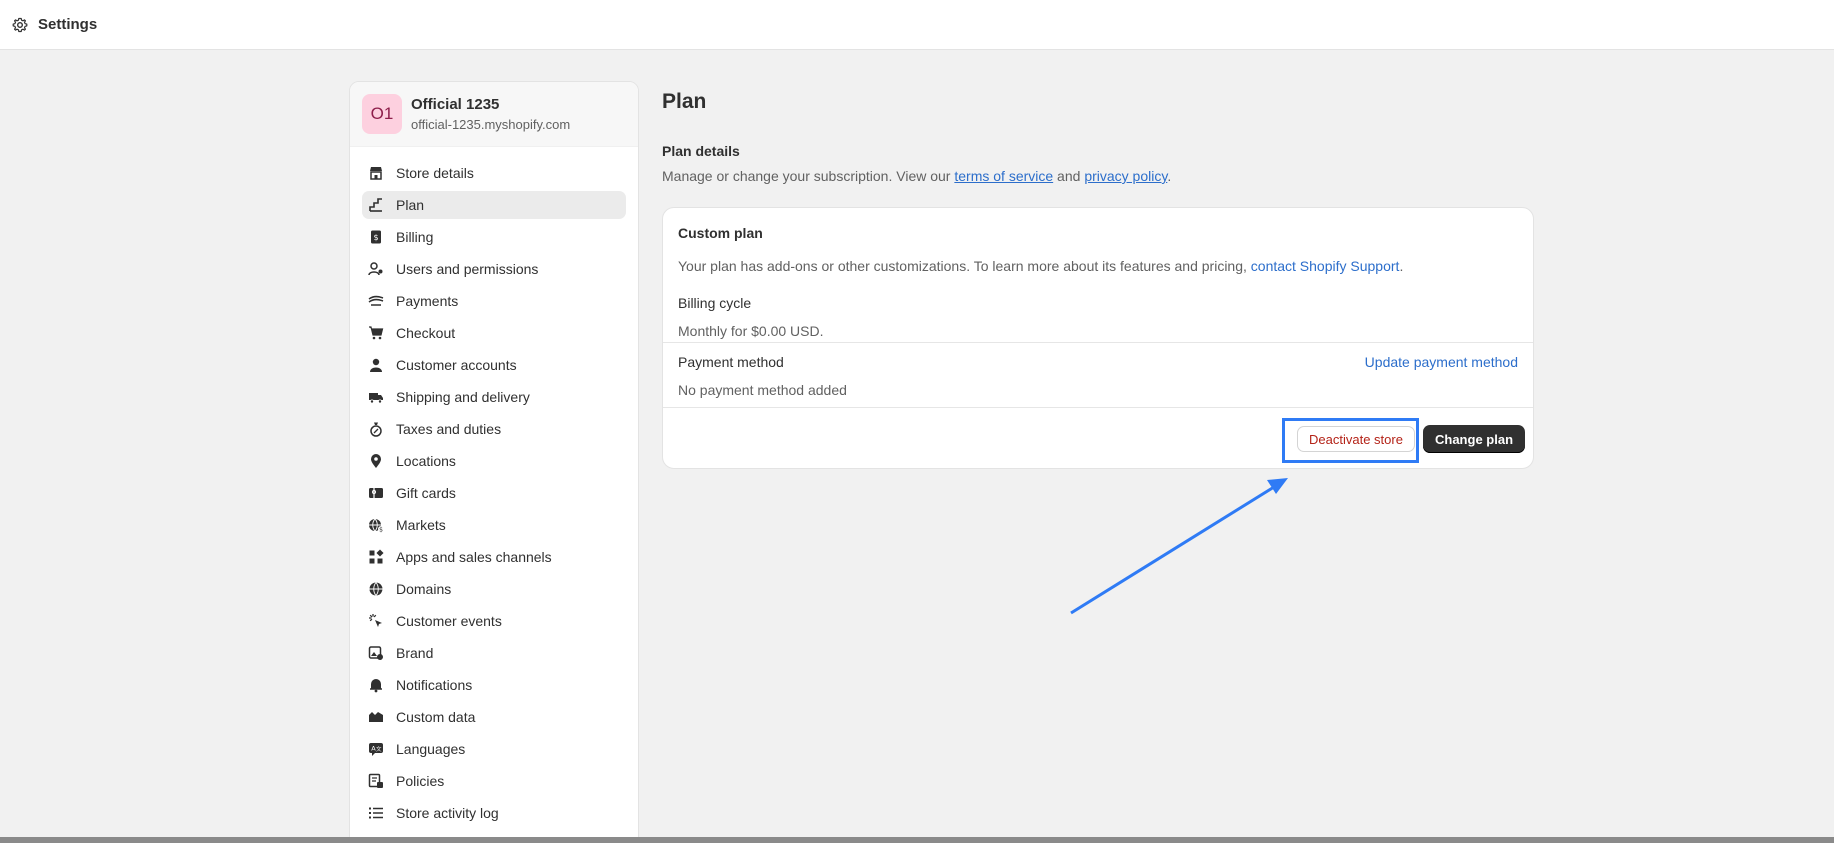 The height and width of the screenshot is (843, 1834). I want to click on policy-icon, so click(376, 781).